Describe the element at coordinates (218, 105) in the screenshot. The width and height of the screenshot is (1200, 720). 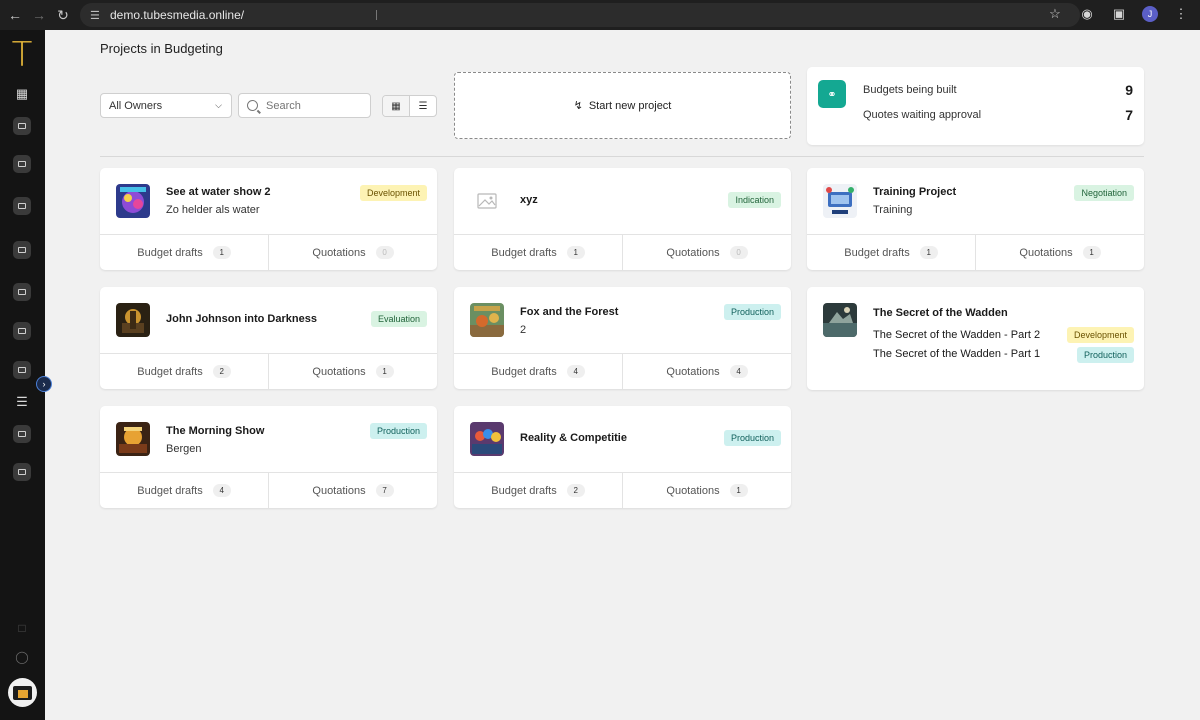
I see `chevron-down-icon: ⌵` at that location.